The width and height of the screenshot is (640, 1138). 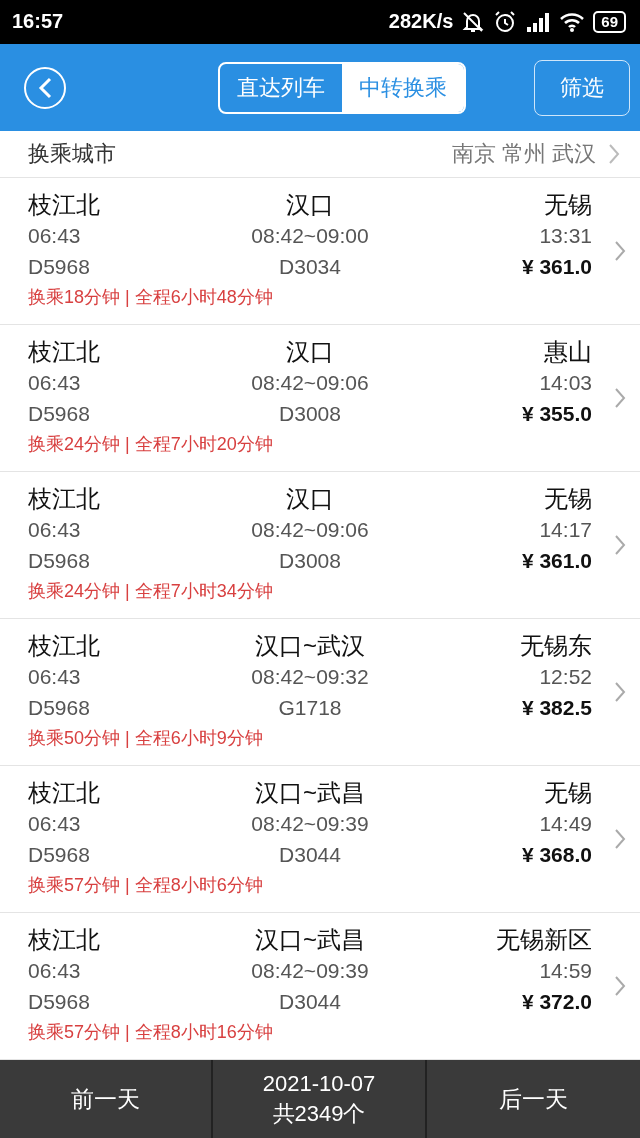 What do you see at coordinates (609, 21) in the screenshot?
I see `battery-level: 69` at bounding box center [609, 21].